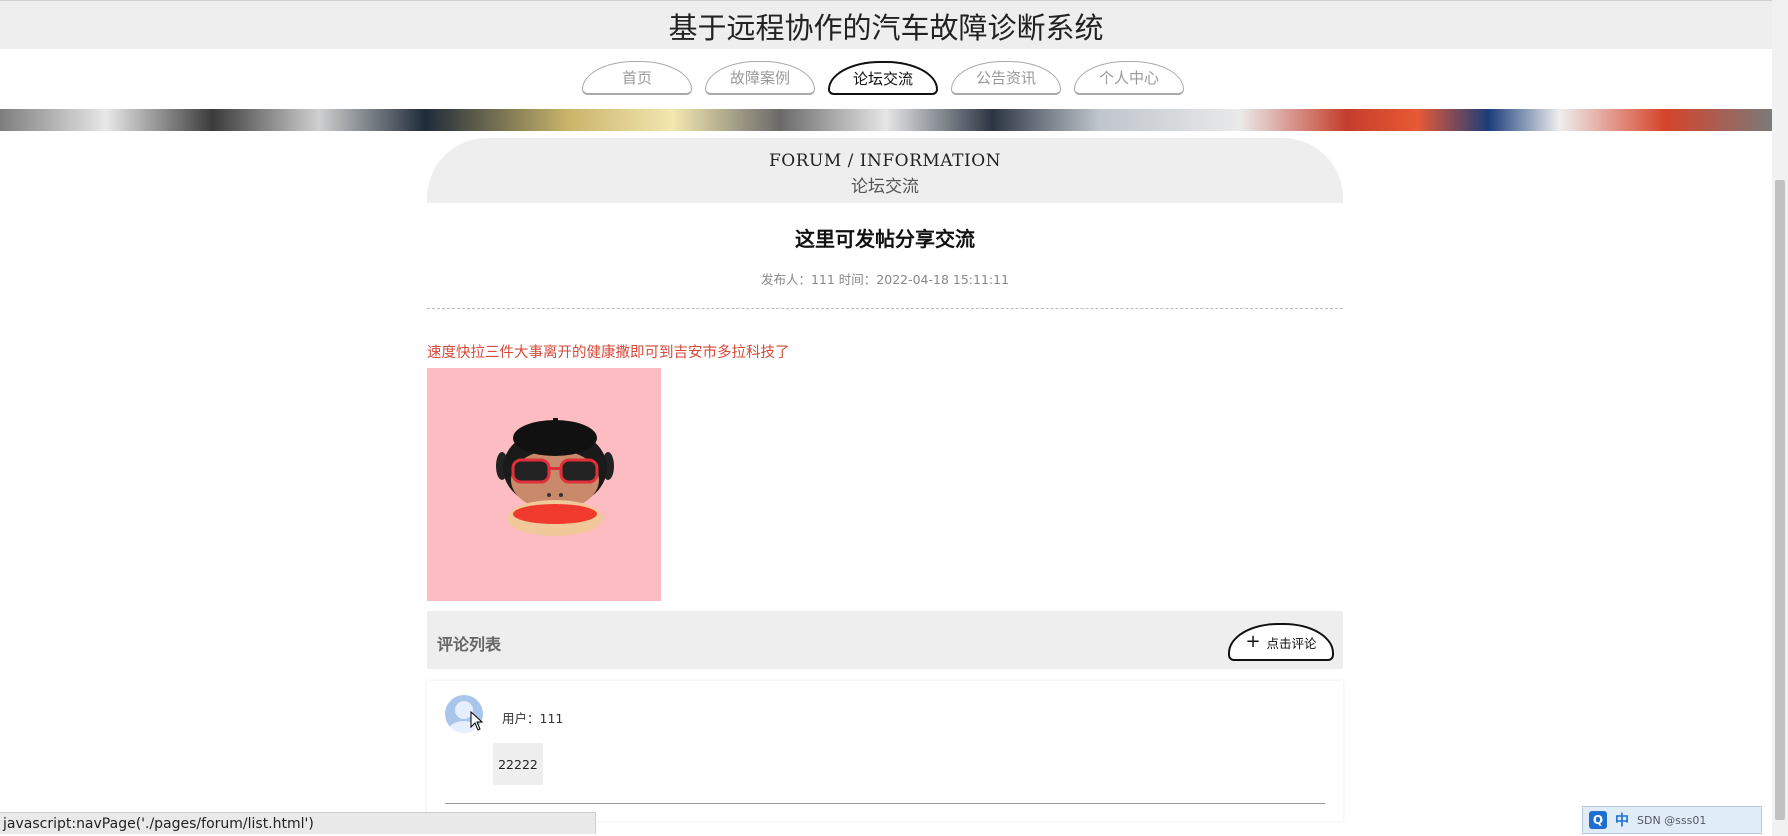 The height and width of the screenshot is (836, 1788). Describe the element at coordinates (477, 721) in the screenshot. I see `mouse-cursor-icon` at that location.